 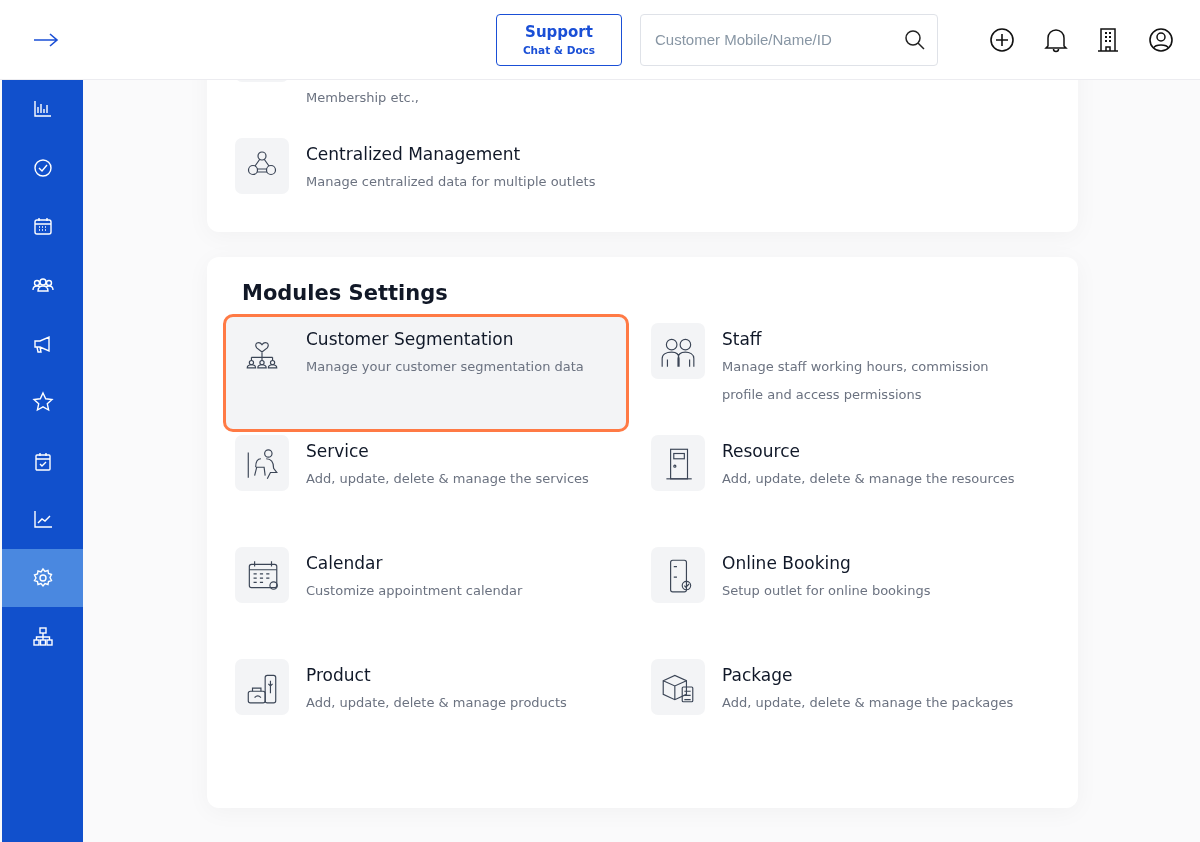 What do you see at coordinates (559, 39) in the screenshot?
I see `support-button: Support Chat & Docs` at bounding box center [559, 39].